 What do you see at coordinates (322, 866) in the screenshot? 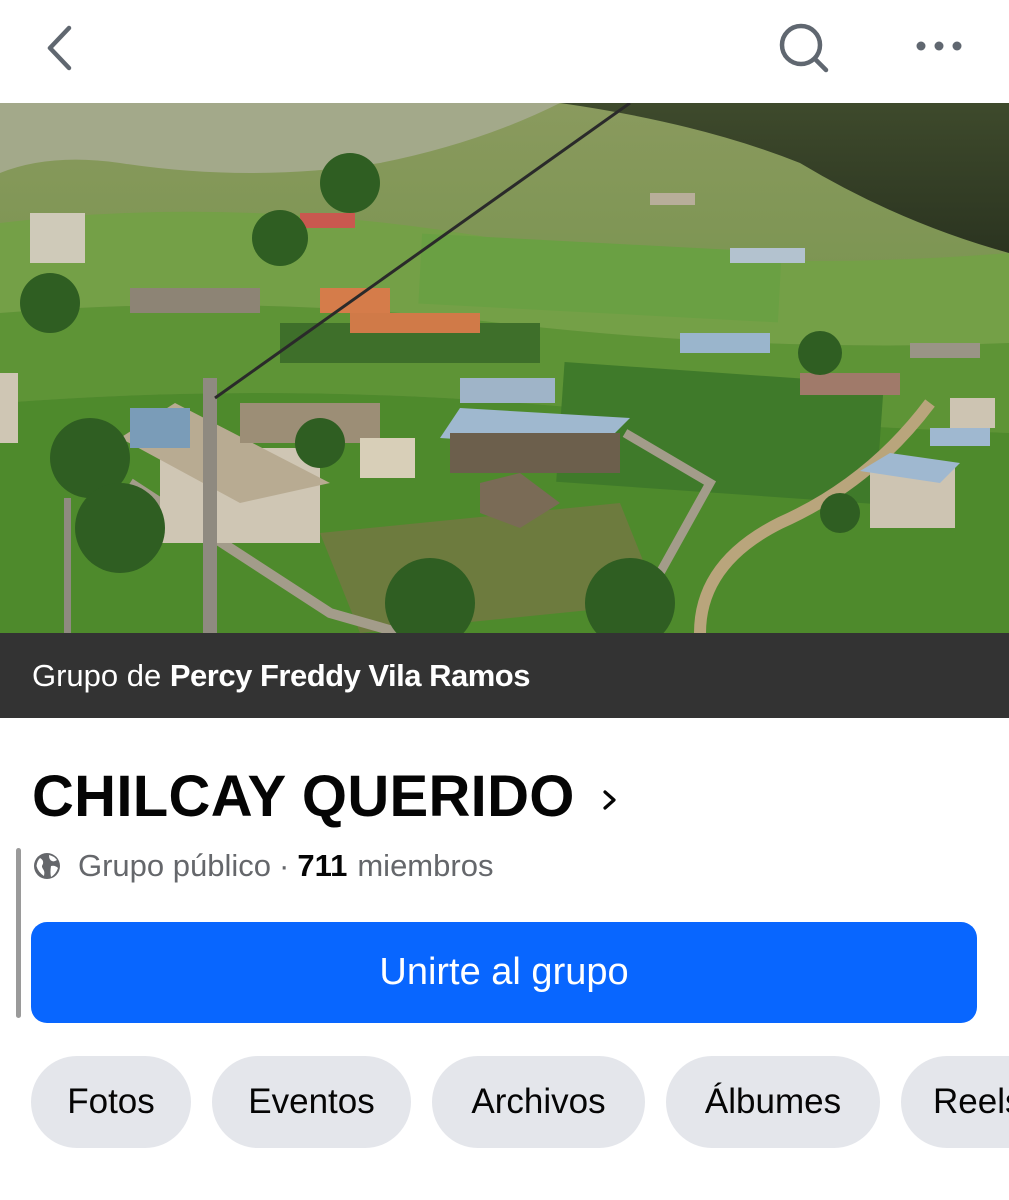
I see `member-count: 711` at bounding box center [322, 866].